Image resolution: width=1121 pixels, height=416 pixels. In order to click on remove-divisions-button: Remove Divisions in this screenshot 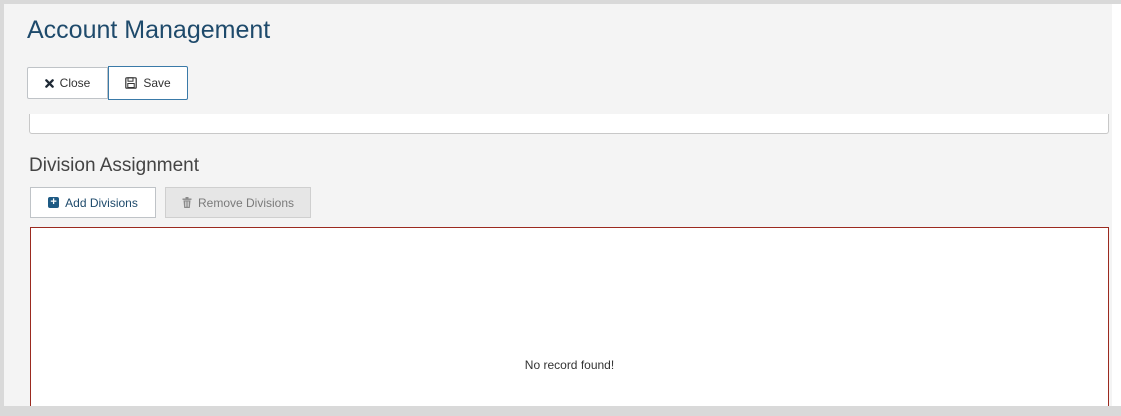, I will do `click(238, 202)`.